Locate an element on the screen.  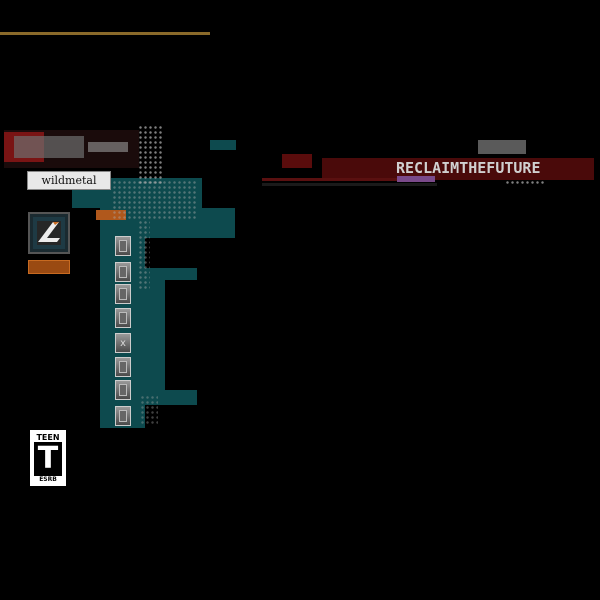
orange-status-bar is located at coordinates (49, 267).